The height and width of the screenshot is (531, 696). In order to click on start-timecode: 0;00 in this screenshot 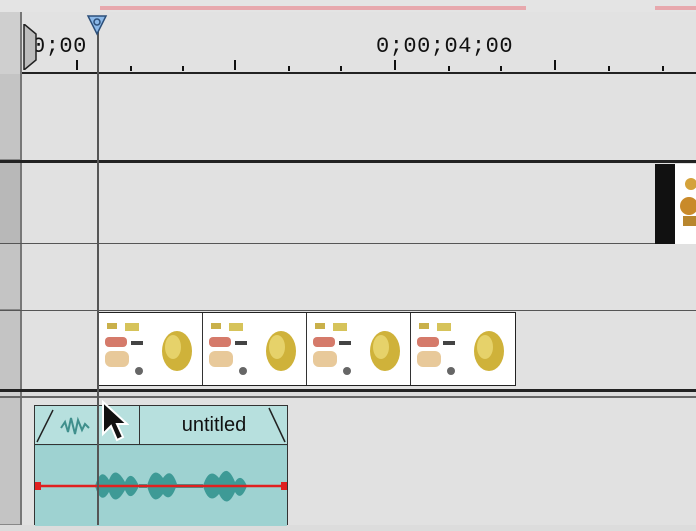, I will do `click(59, 46)`.